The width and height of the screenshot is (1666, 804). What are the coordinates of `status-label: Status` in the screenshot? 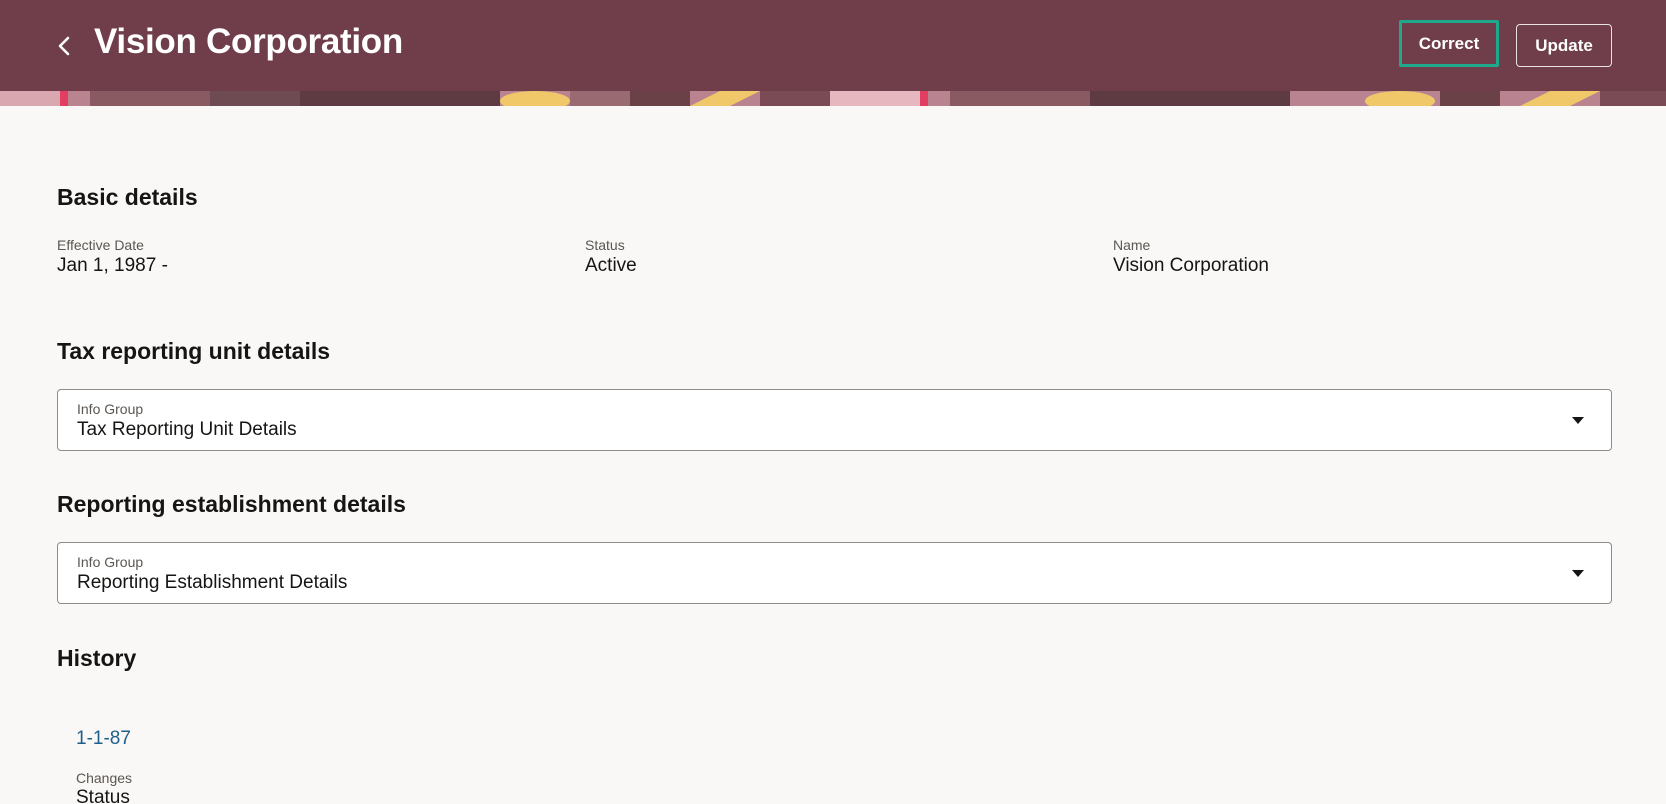 It's located at (605, 245).